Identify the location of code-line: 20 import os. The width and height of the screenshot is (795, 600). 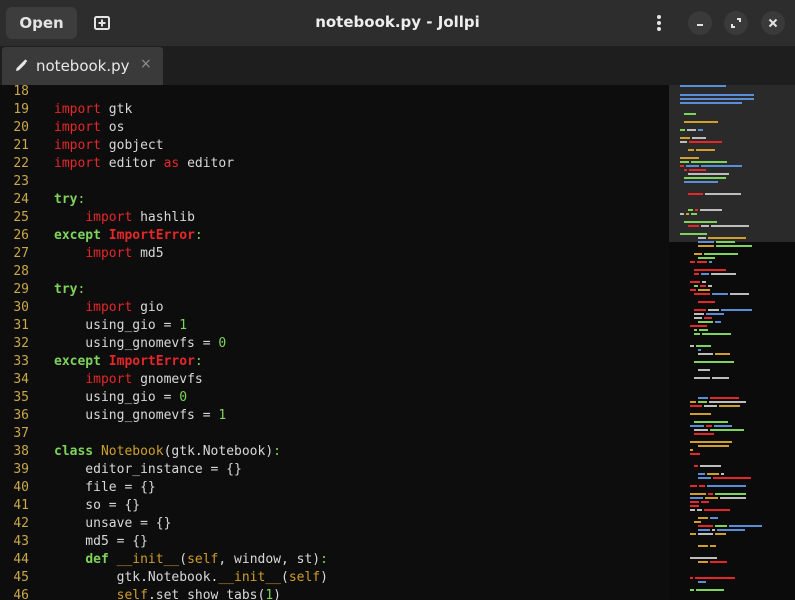
(334, 128).